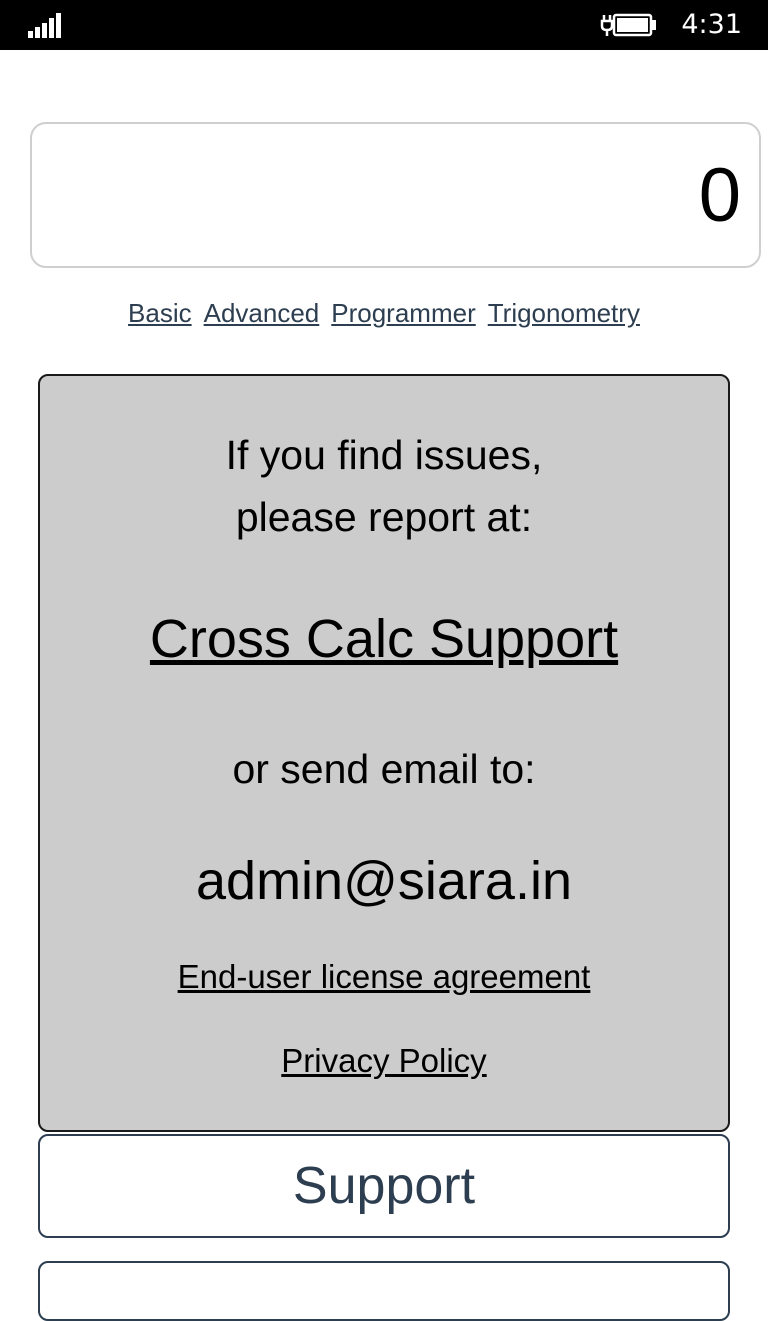 The height and width of the screenshot is (1321, 768). Describe the element at coordinates (719, 195) in the screenshot. I see `display-value: 0` at that location.